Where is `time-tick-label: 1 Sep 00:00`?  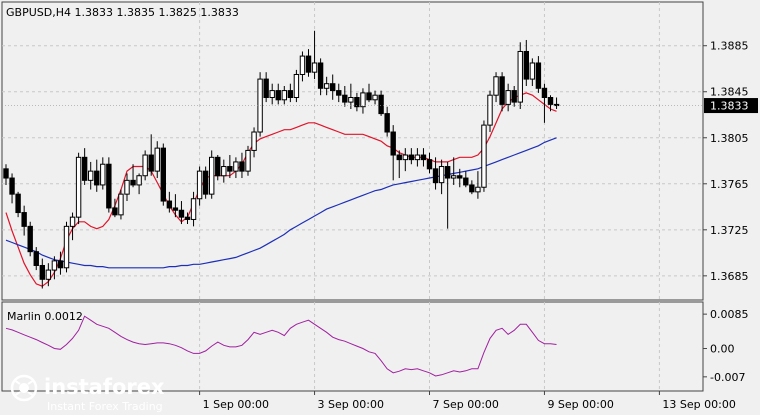 time-tick-label: 1 Sep 00:00 is located at coordinates (236, 404).